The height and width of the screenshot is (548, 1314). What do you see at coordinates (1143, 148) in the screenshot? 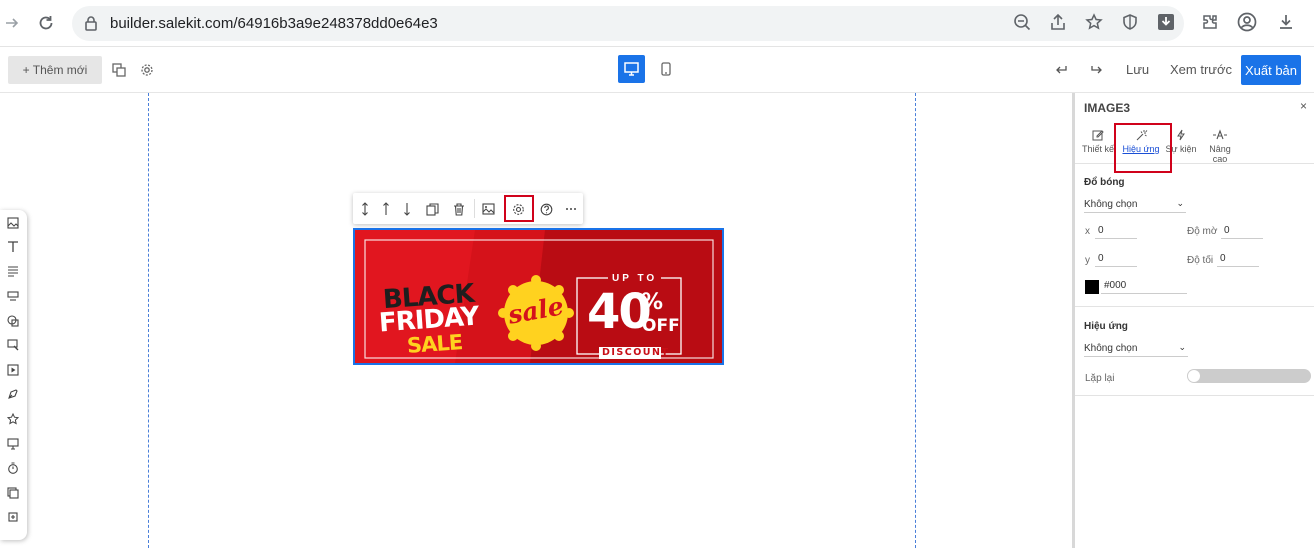
I see `effects-tab-highlight-box` at bounding box center [1143, 148].